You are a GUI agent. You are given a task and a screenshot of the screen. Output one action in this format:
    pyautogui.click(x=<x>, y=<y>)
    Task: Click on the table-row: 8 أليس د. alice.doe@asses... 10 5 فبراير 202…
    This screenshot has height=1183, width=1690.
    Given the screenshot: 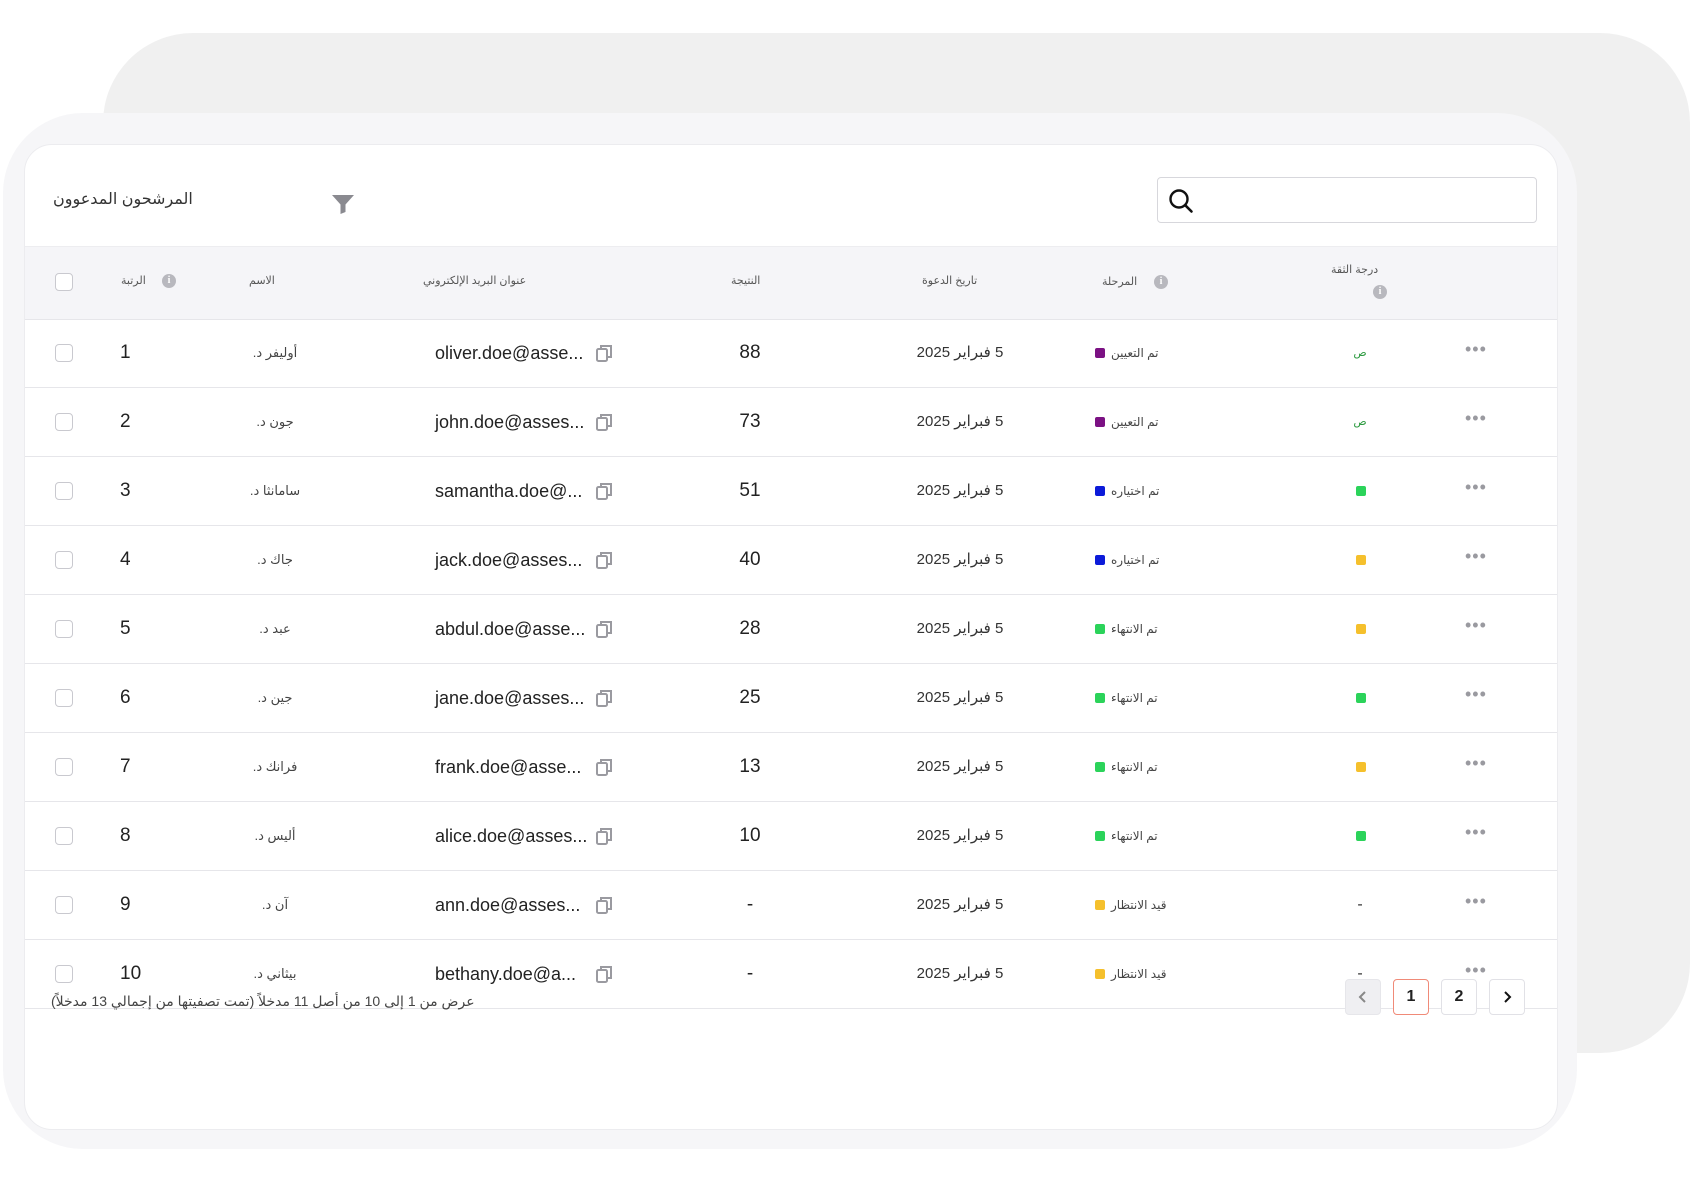 What is the action you would take?
    pyautogui.click(x=791, y=836)
    